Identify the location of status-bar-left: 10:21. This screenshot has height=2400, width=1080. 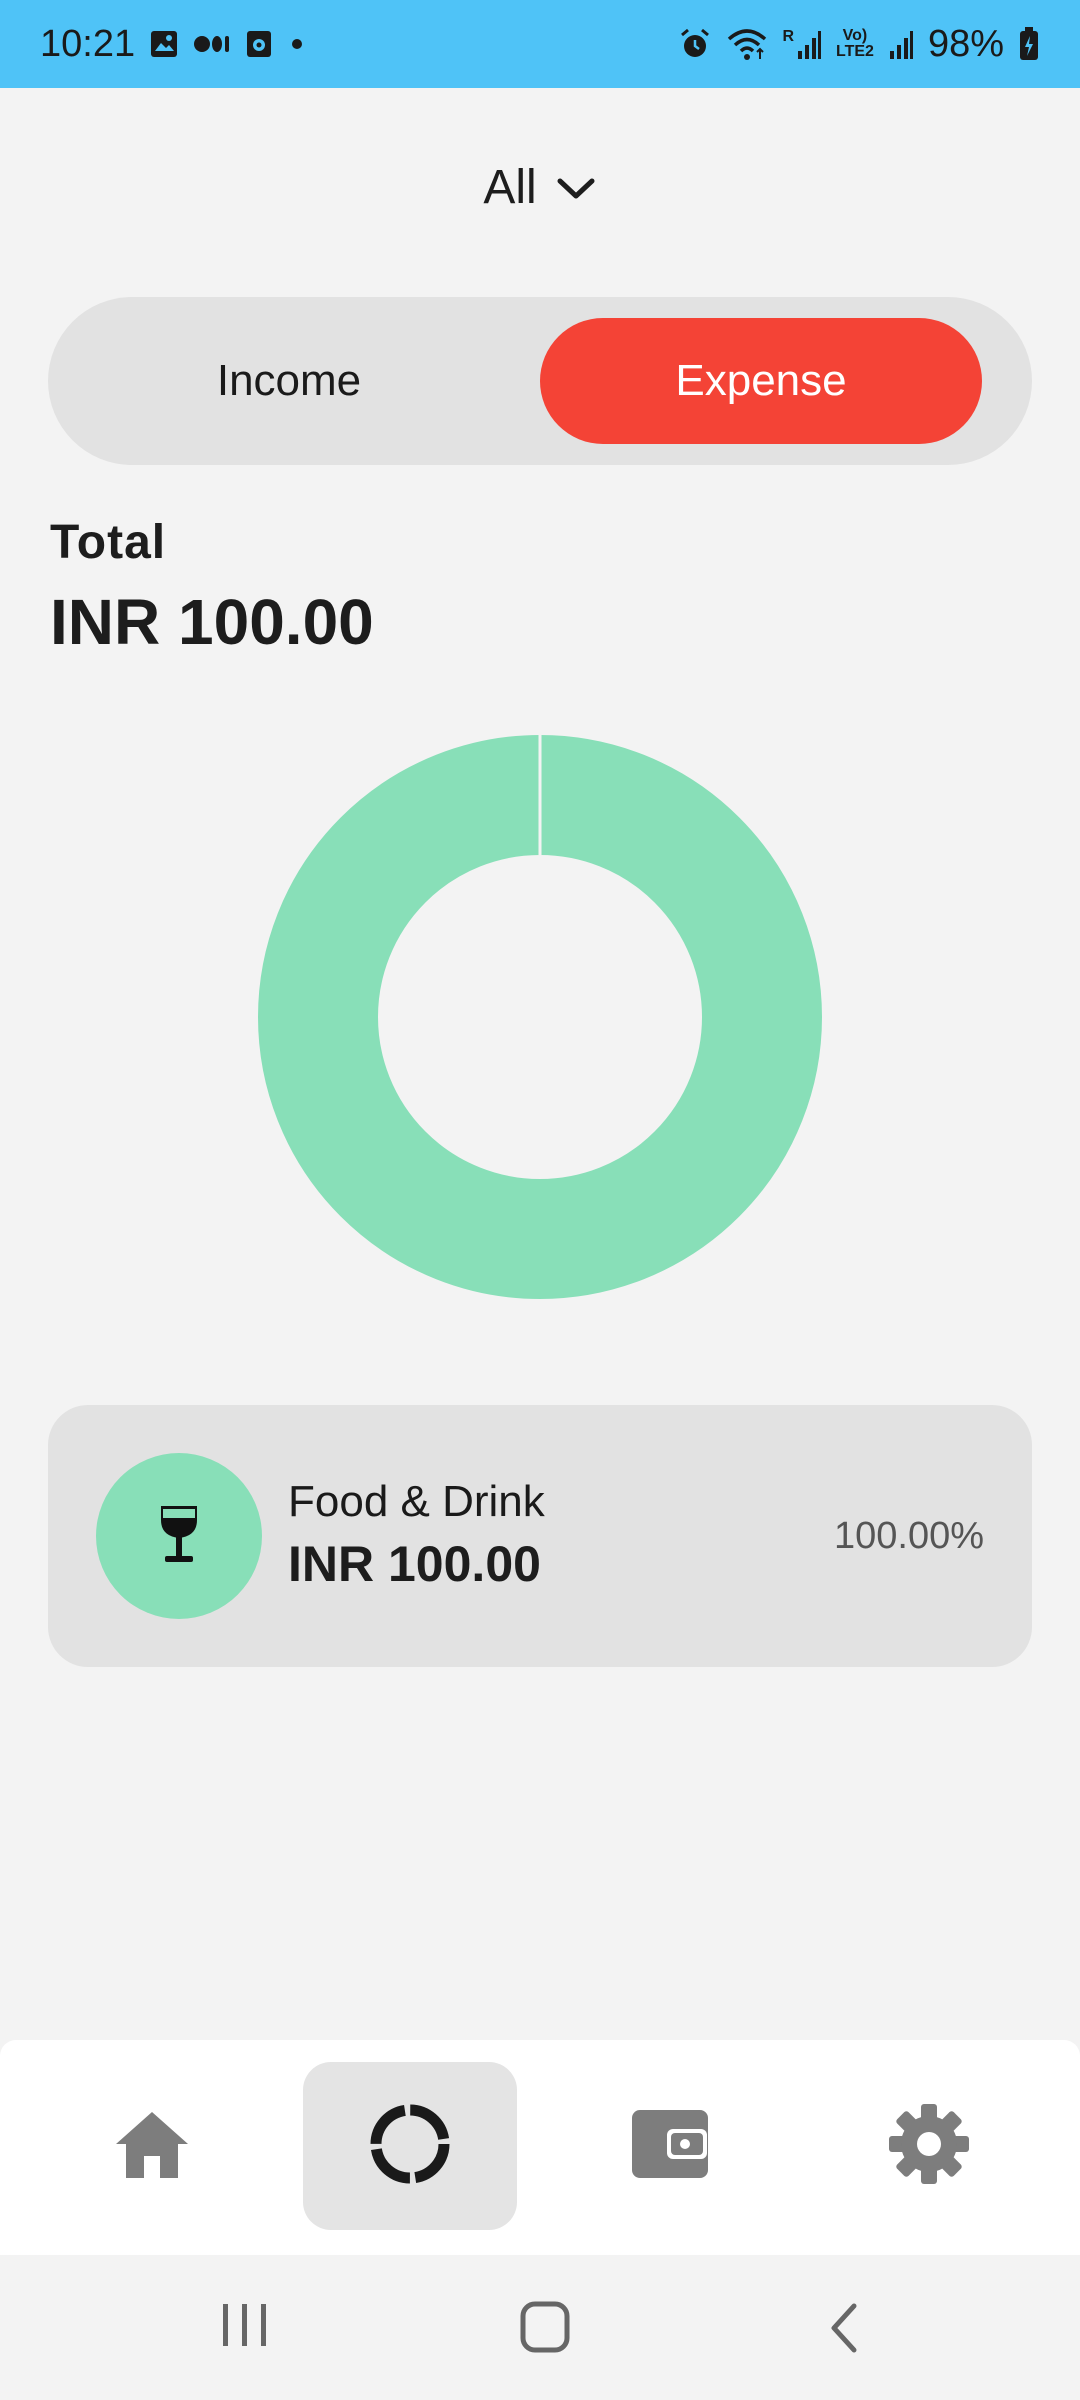
(173, 44).